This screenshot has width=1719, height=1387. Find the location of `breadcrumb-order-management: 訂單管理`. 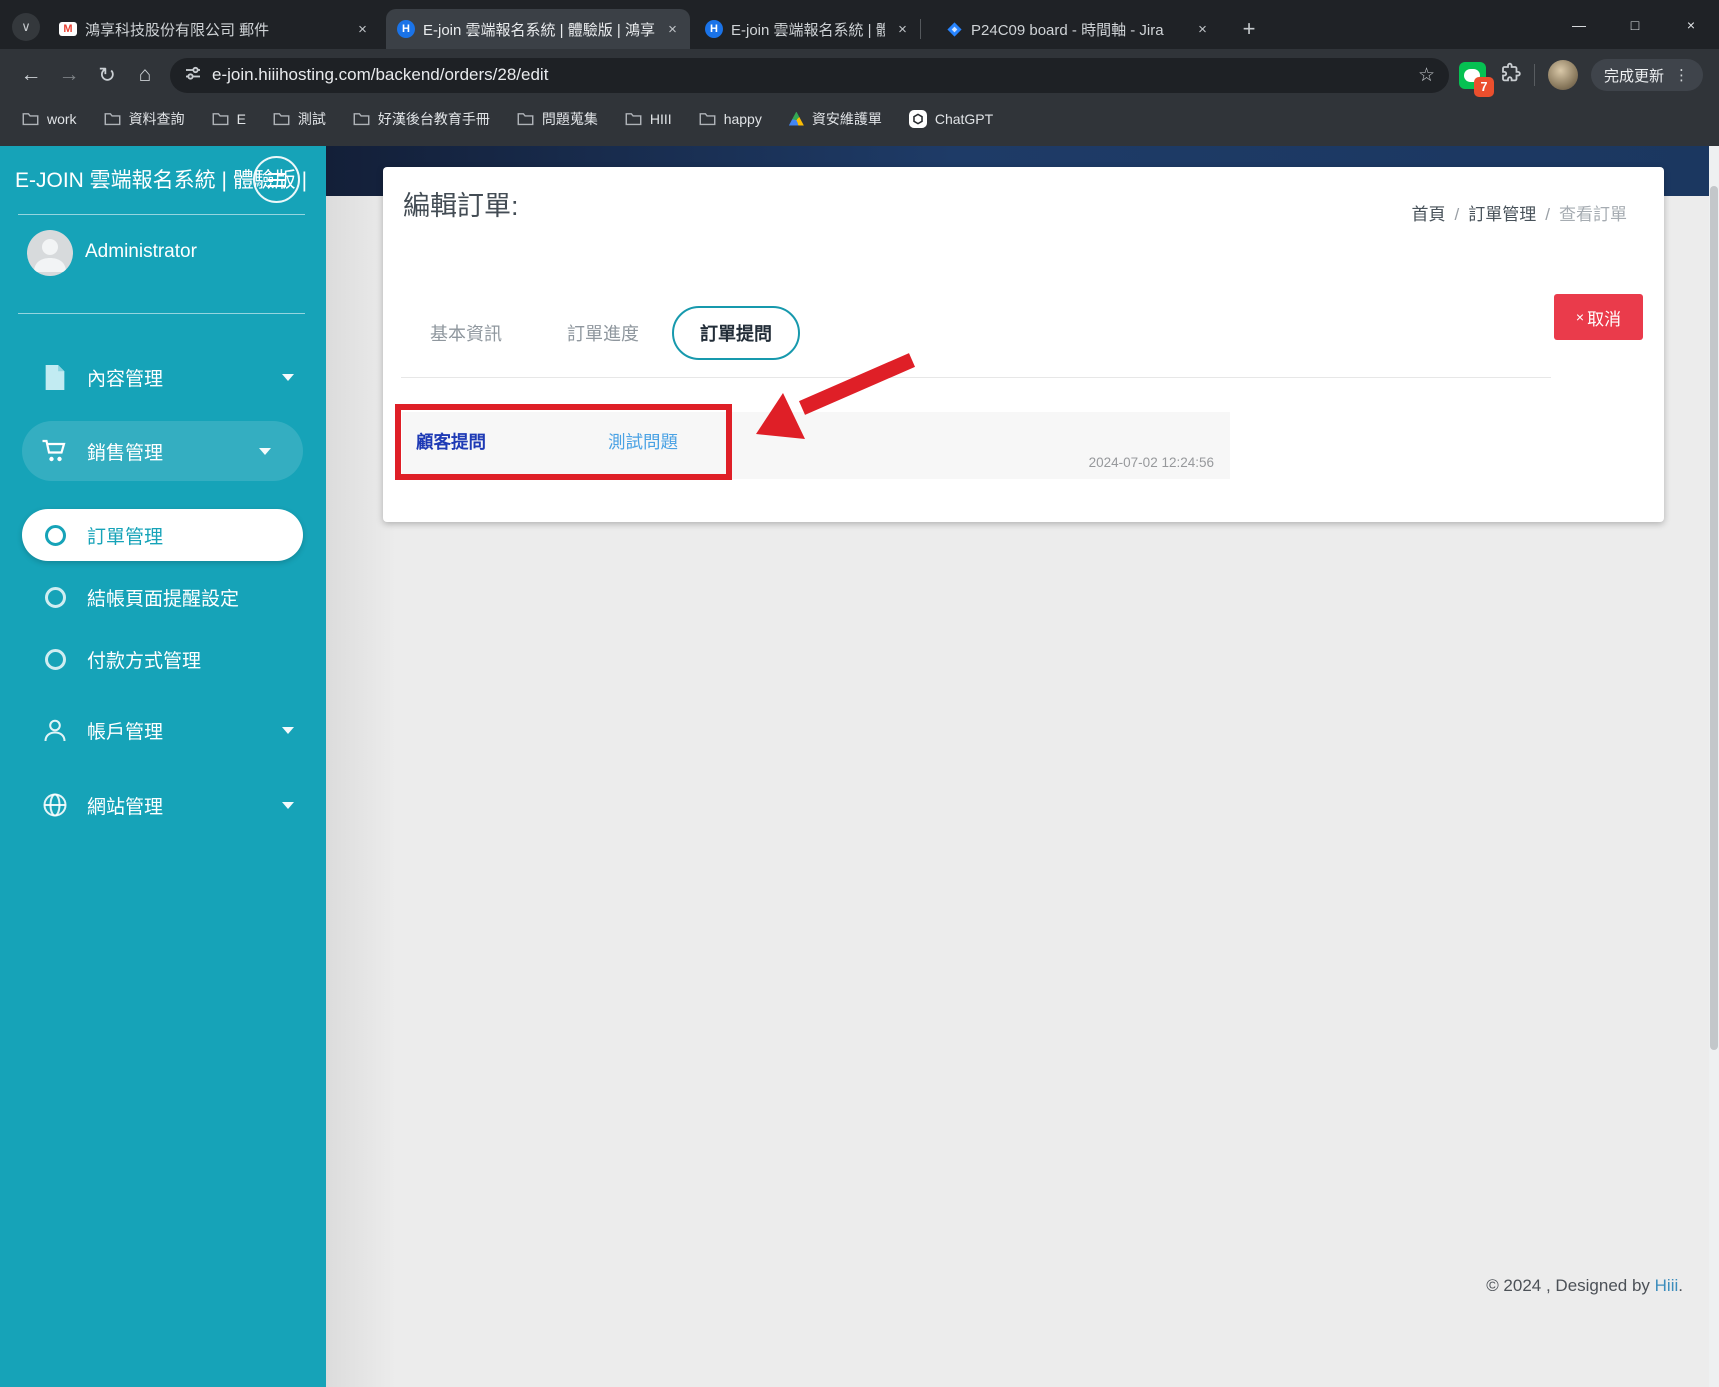

breadcrumb-order-management: 訂單管理 is located at coordinates (1502, 214).